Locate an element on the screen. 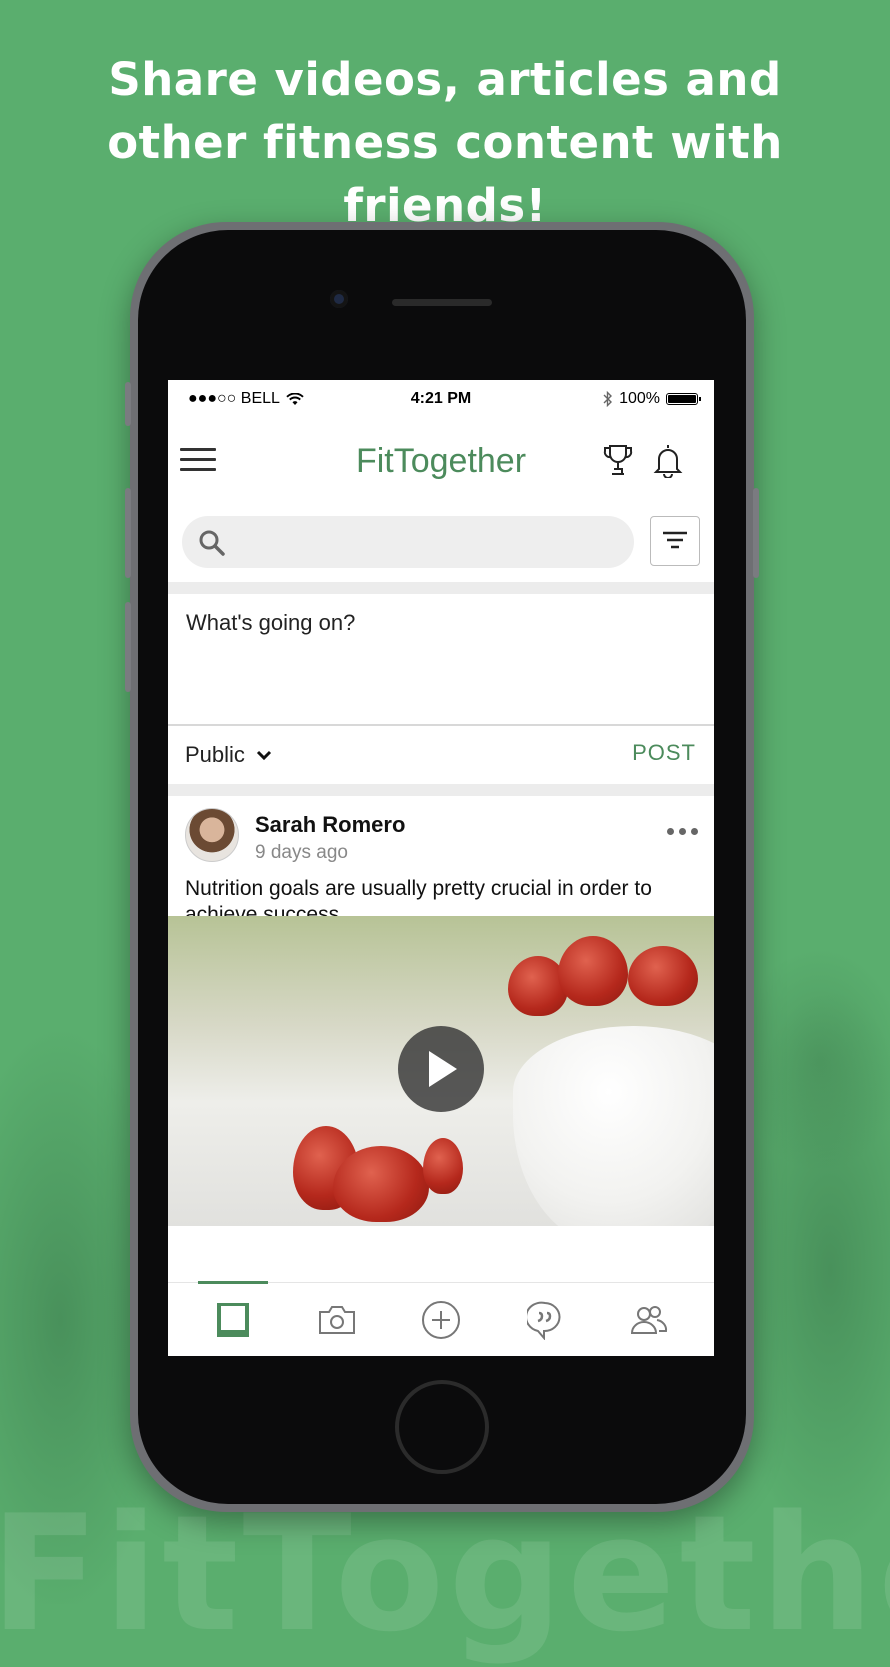 The image size is (890, 1667). bowl-image is located at coordinates (613, 1126).